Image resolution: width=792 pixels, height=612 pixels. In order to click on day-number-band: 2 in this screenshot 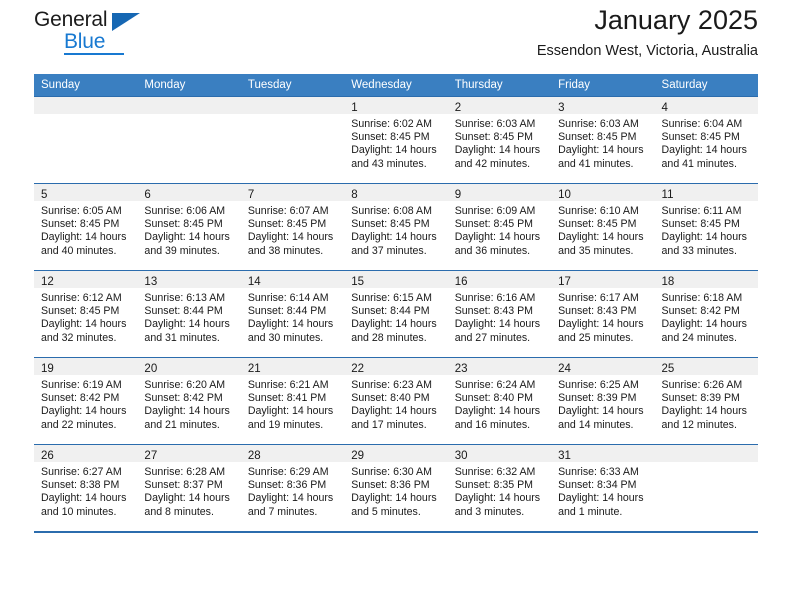, I will do `click(499, 105)`.